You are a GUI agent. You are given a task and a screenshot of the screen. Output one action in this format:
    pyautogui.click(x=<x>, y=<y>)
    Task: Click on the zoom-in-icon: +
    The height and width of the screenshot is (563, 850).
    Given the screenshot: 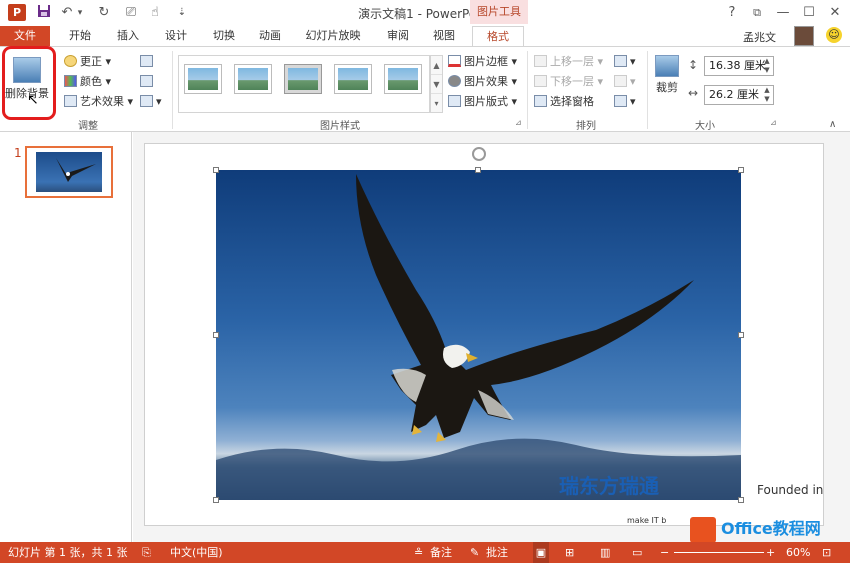 What is the action you would take?
    pyautogui.click(x=770, y=552)
    